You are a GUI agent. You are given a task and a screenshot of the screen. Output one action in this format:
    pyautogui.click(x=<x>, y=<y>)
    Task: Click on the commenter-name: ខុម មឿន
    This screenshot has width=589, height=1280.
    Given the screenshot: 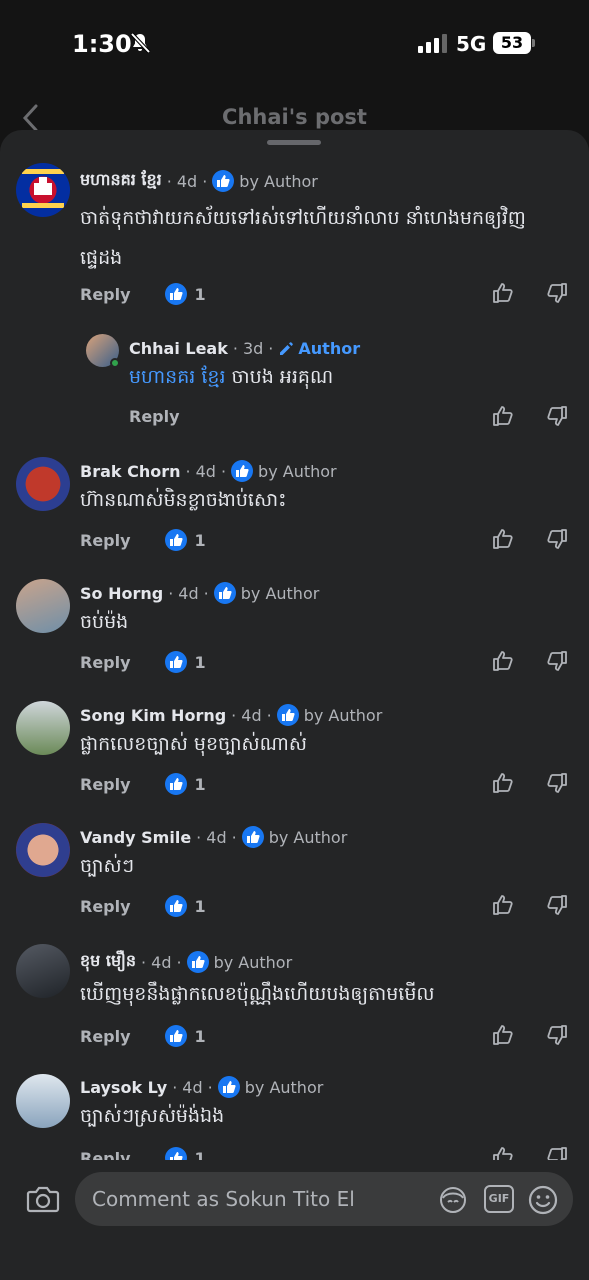 What is the action you would take?
    pyautogui.click(x=108, y=962)
    